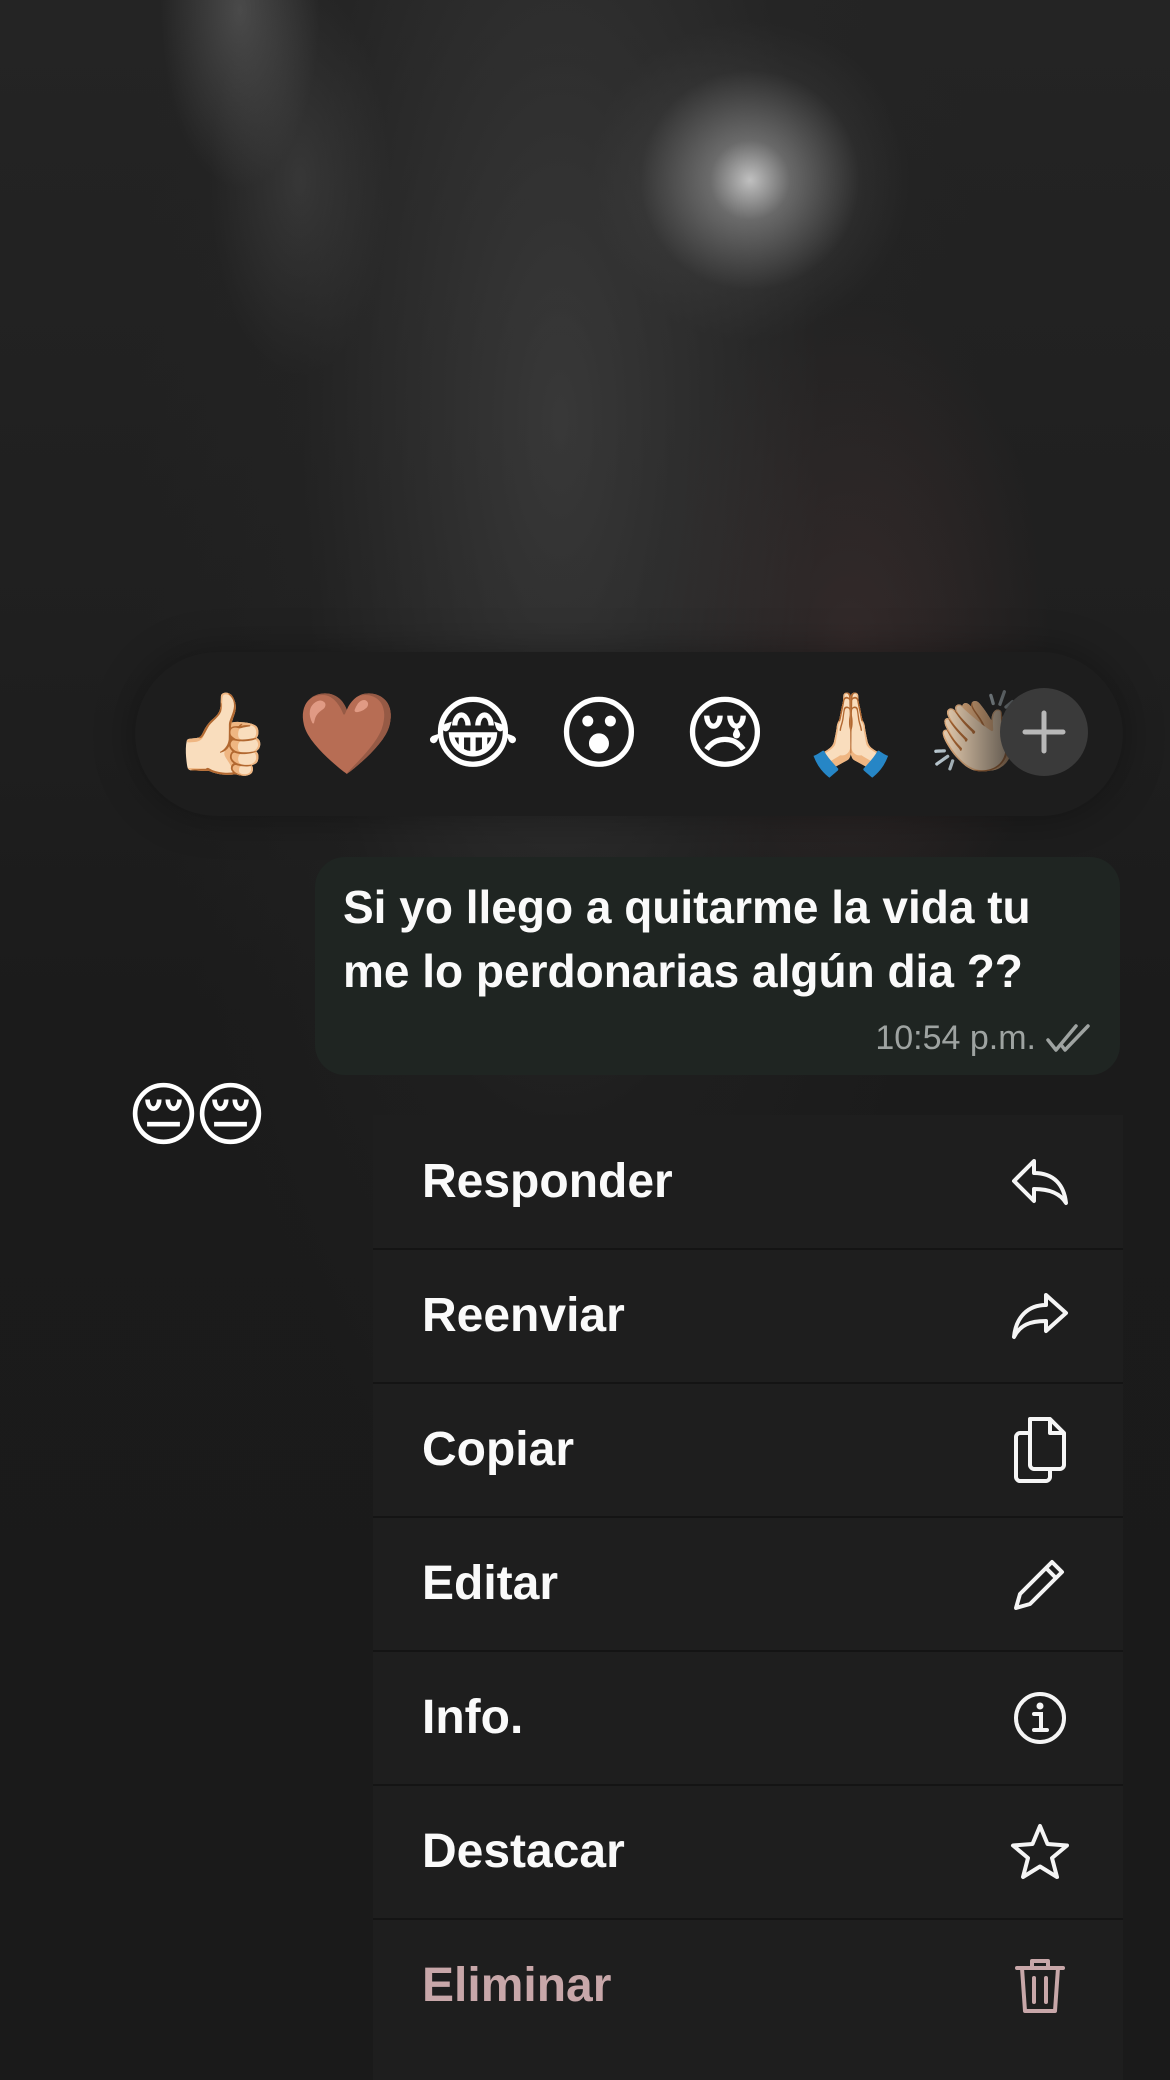 Image resolution: width=1170 pixels, height=2080 pixels. I want to click on reaction-laughing: 😂, so click(473, 734).